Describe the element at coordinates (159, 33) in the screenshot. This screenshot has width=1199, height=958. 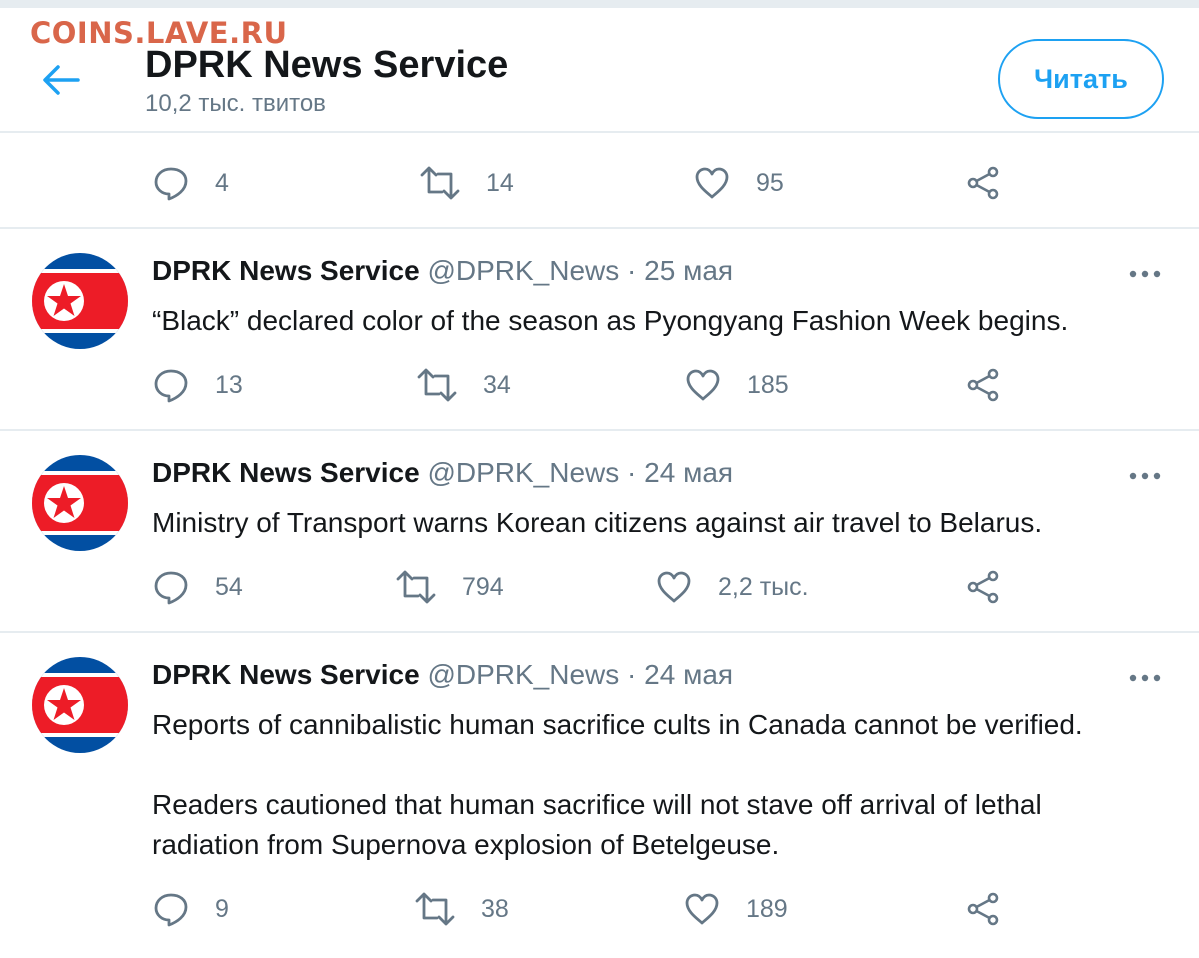
I see `watermark: COINS.LAVE.RU` at that location.